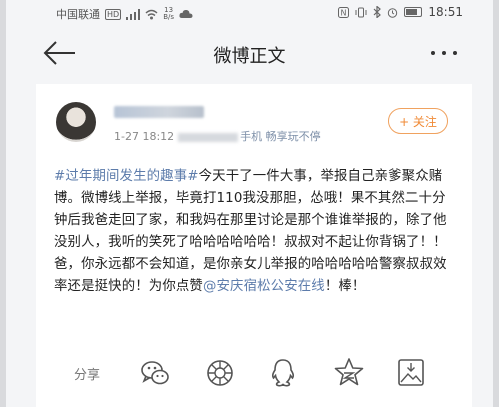  I want to click on svg-text: N, so click(344, 12).